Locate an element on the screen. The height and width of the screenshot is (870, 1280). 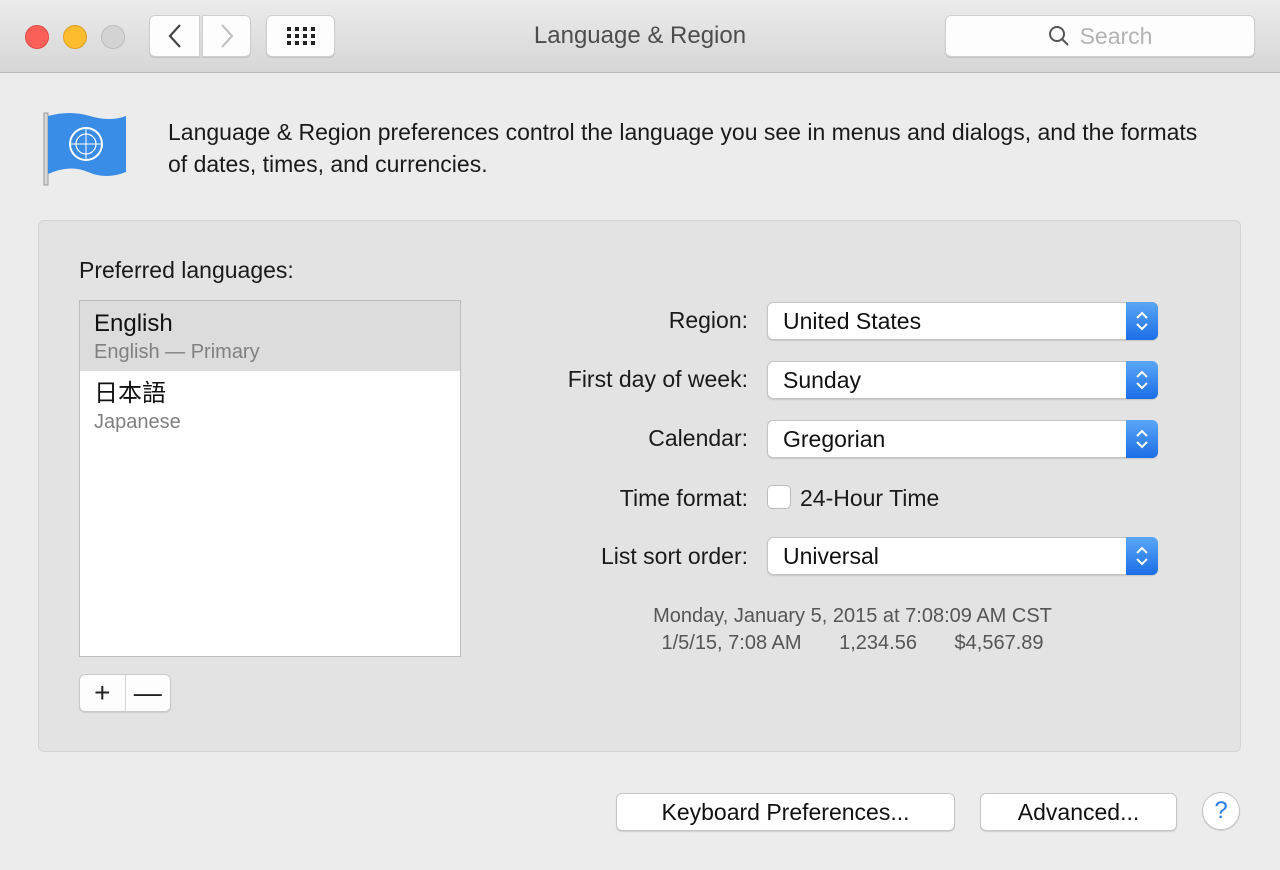
add-language-button: + is located at coordinates (103, 693).